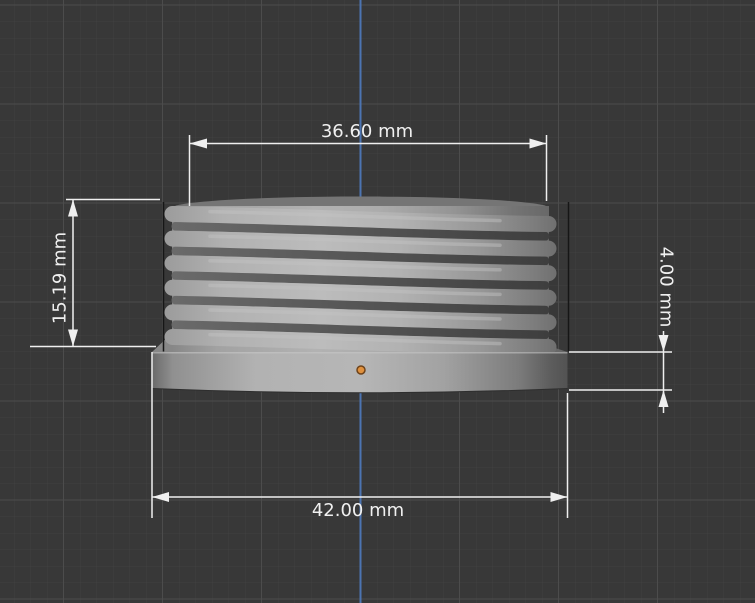 This screenshot has width=755, height=603. What do you see at coordinates (358, 510) in the screenshot?
I see `dimension-label-flange-diameter: 42.00 mm` at bounding box center [358, 510].